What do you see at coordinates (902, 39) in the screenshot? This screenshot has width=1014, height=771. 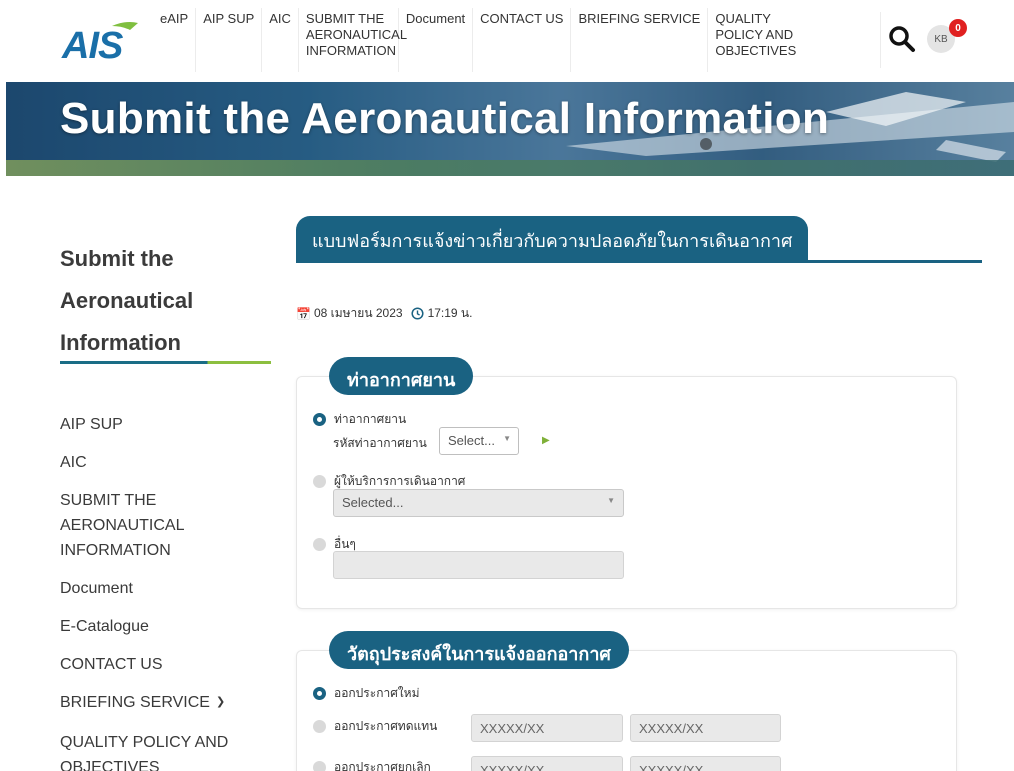 I see `search-icon` at bounding box center [902, 39].